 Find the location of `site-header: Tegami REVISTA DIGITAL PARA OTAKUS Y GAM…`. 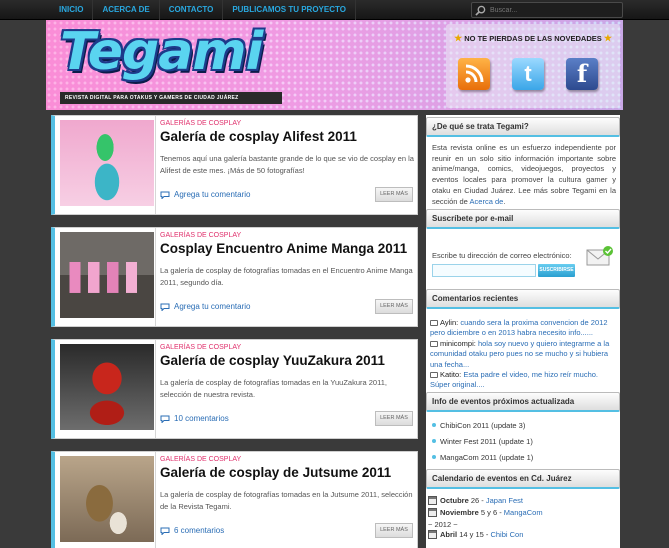

site-header: Tegami REVISTA DIGITAL PARA OTAKUS Y GAM… is located at coordinates (334, 65).